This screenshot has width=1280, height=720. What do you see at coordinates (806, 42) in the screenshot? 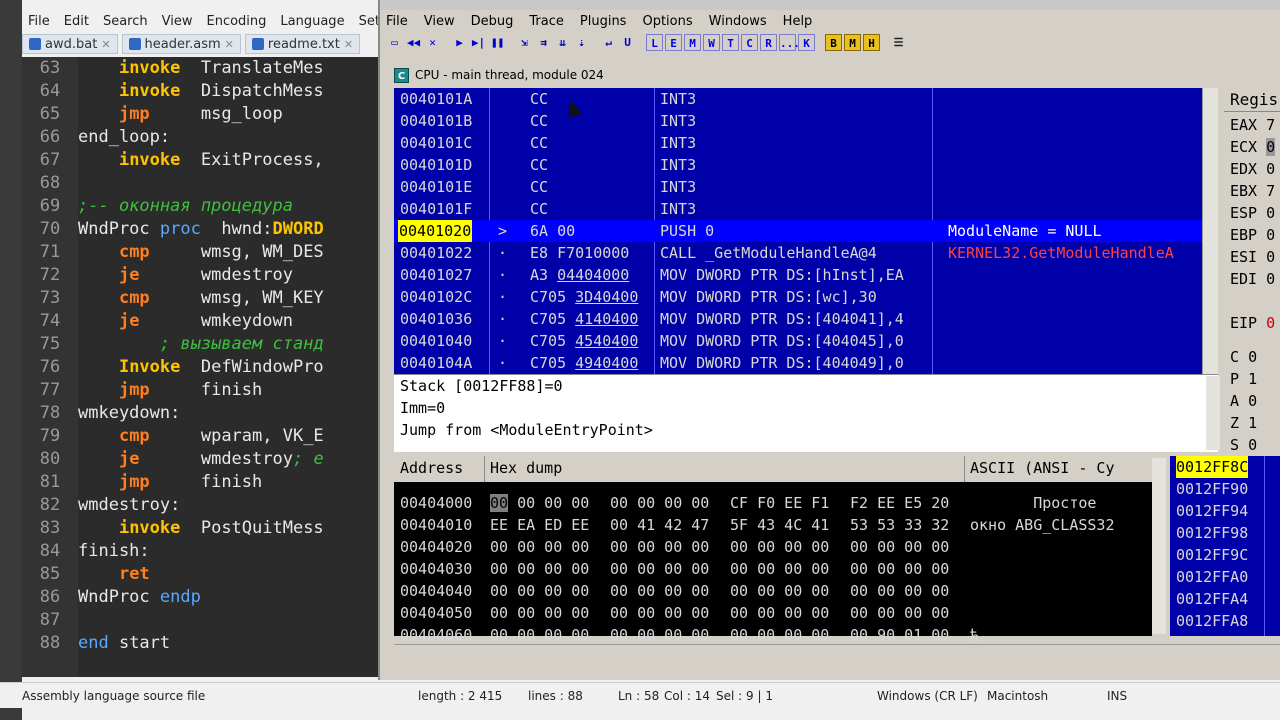
I see `toolbar-window-k-button: K` at bounding box center [806, 42].